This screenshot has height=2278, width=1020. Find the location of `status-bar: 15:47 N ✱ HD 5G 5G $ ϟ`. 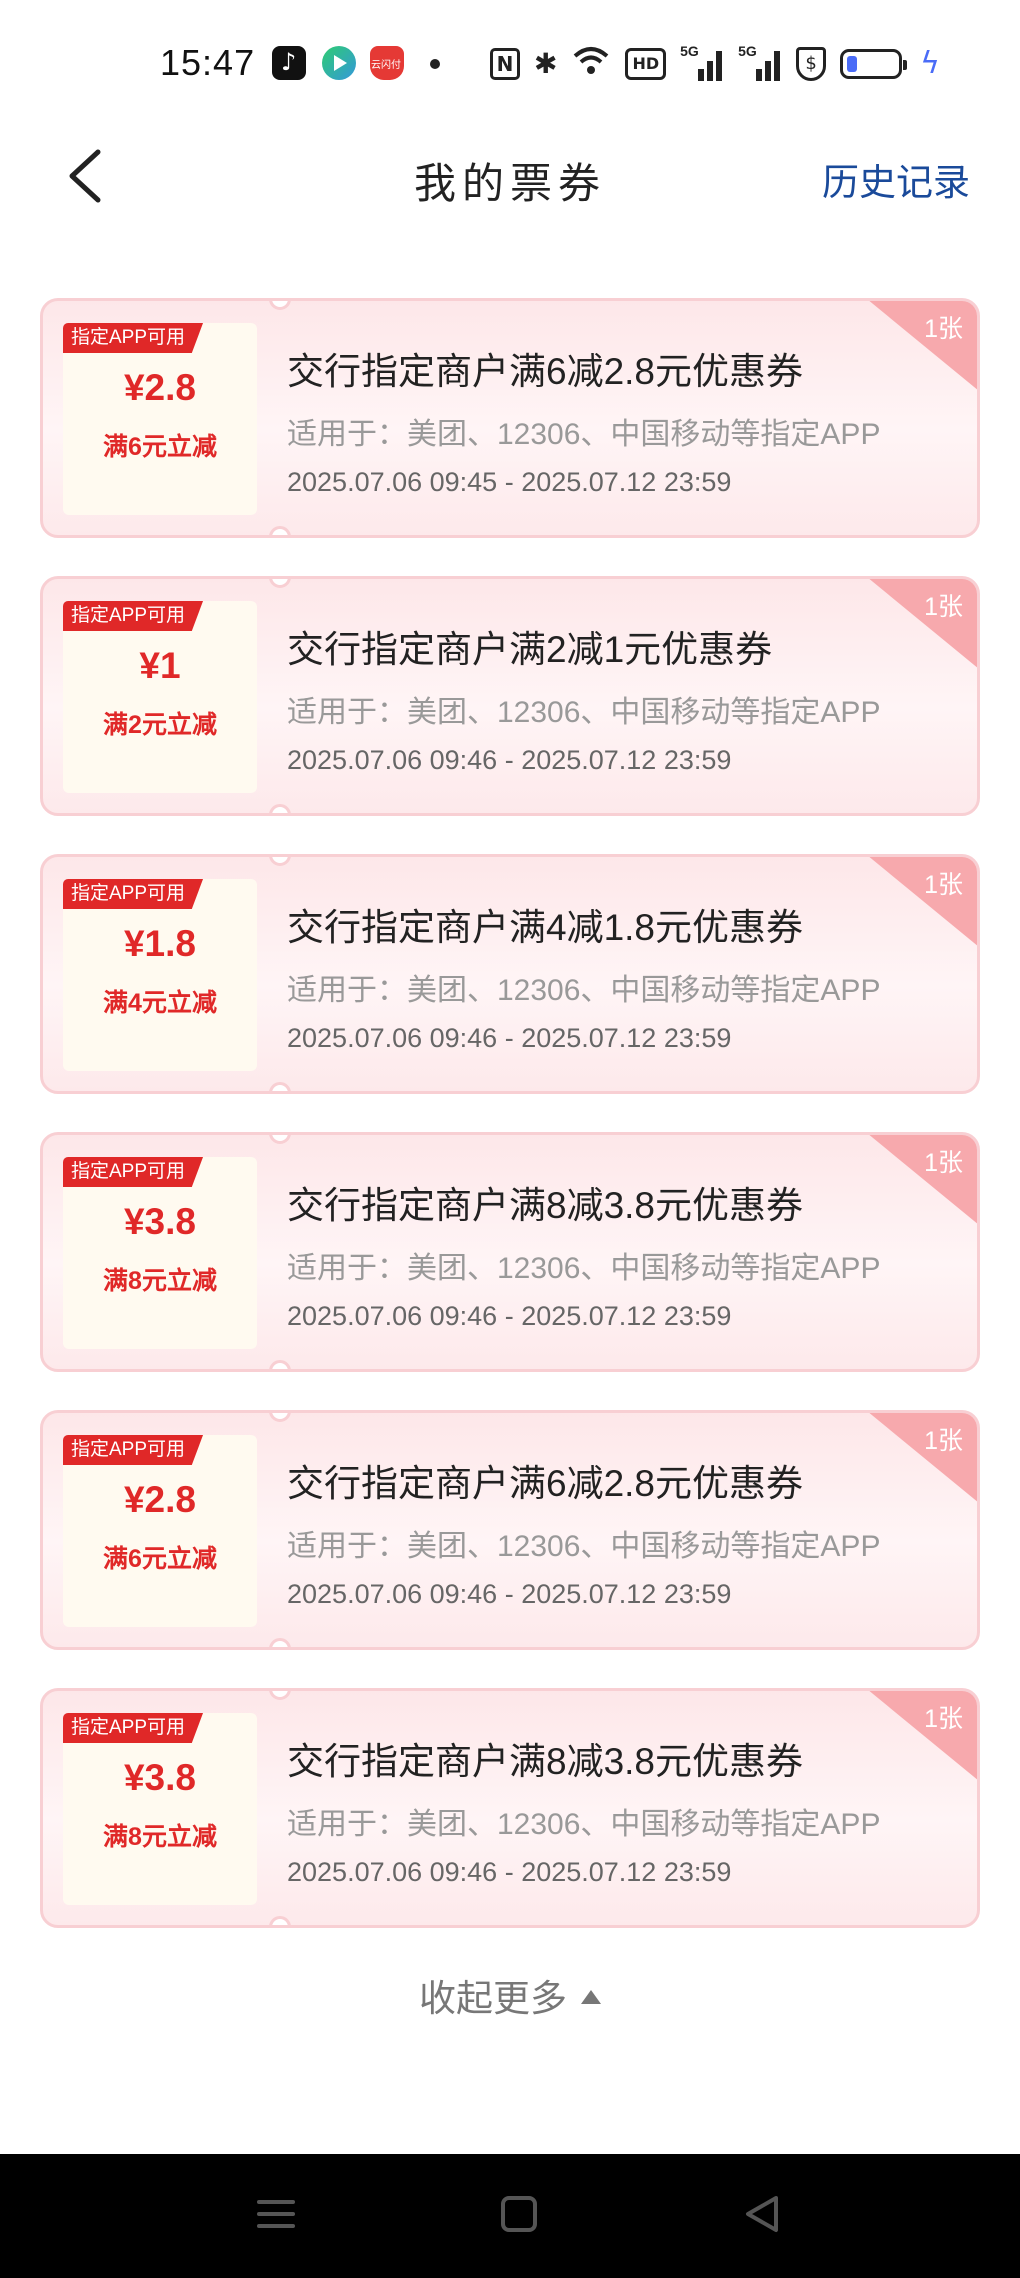

status-bar: 15:47 N ✱ HD 5G 5G $ ϟ is located at coordinates (510, 60).